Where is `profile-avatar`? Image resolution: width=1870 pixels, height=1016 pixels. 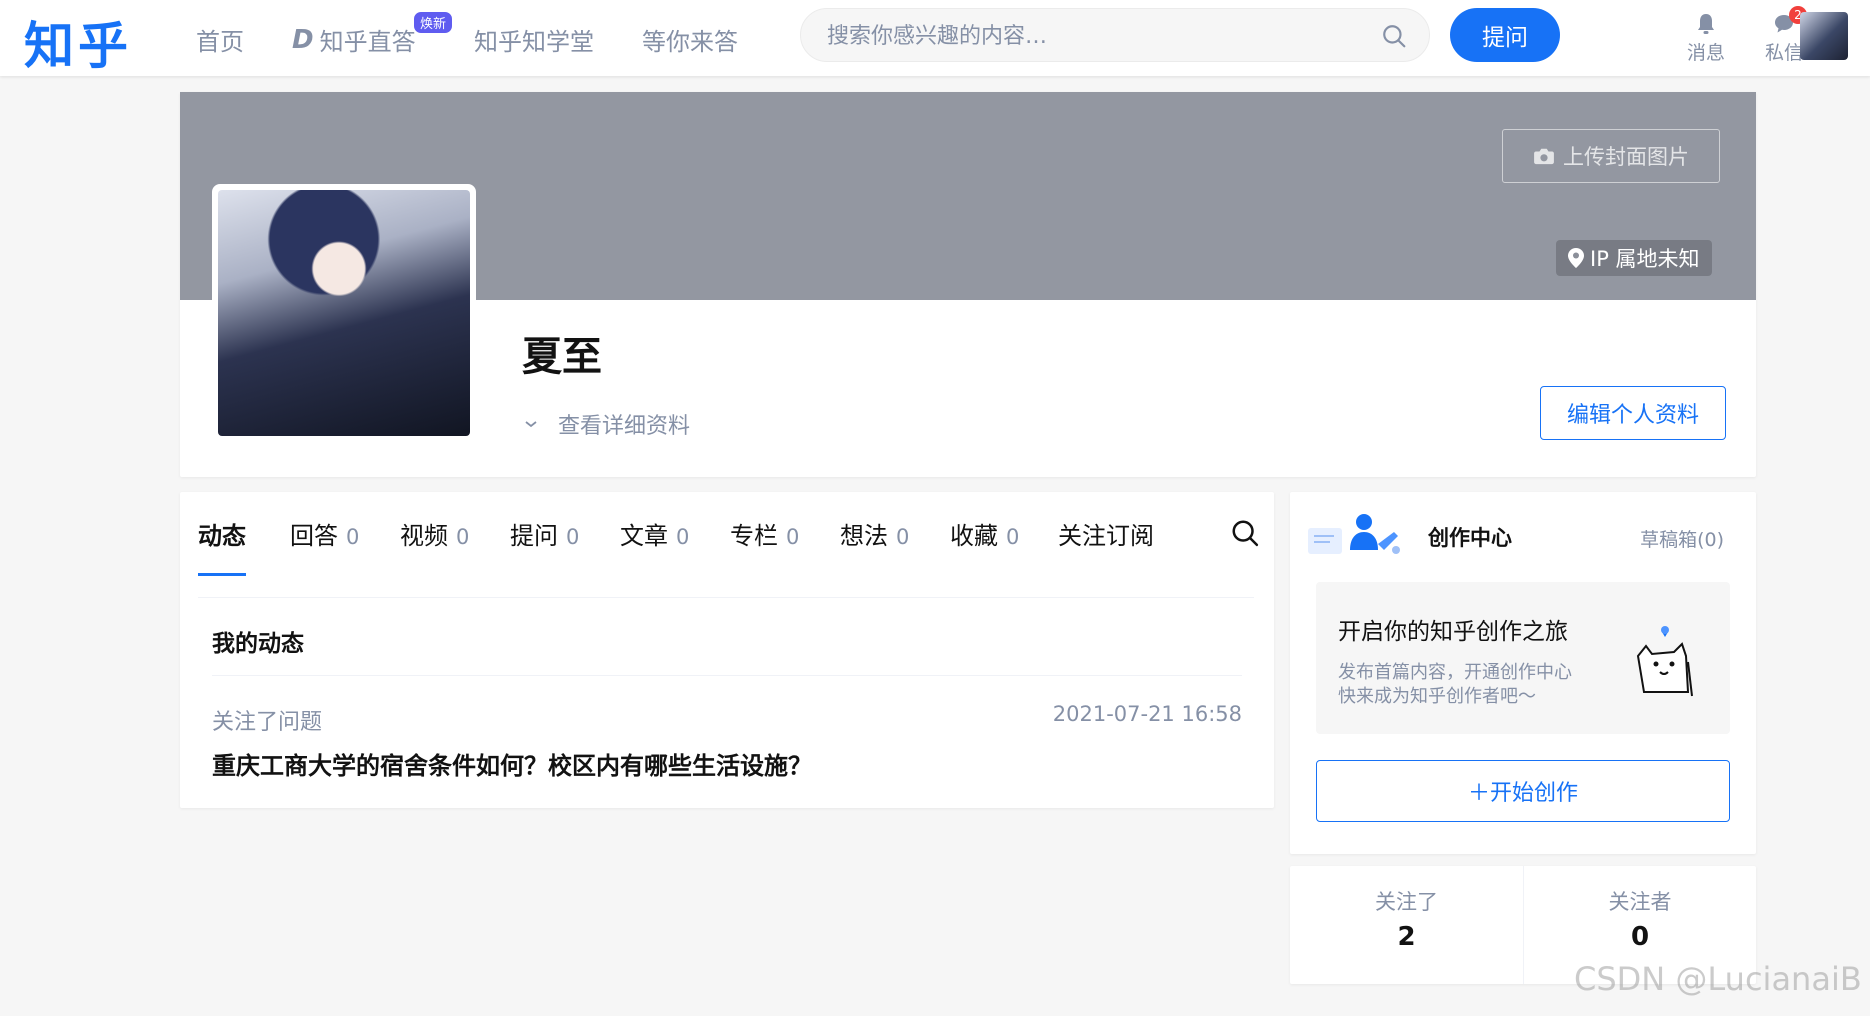
profile-avatar is located at coordinates (344, 313).